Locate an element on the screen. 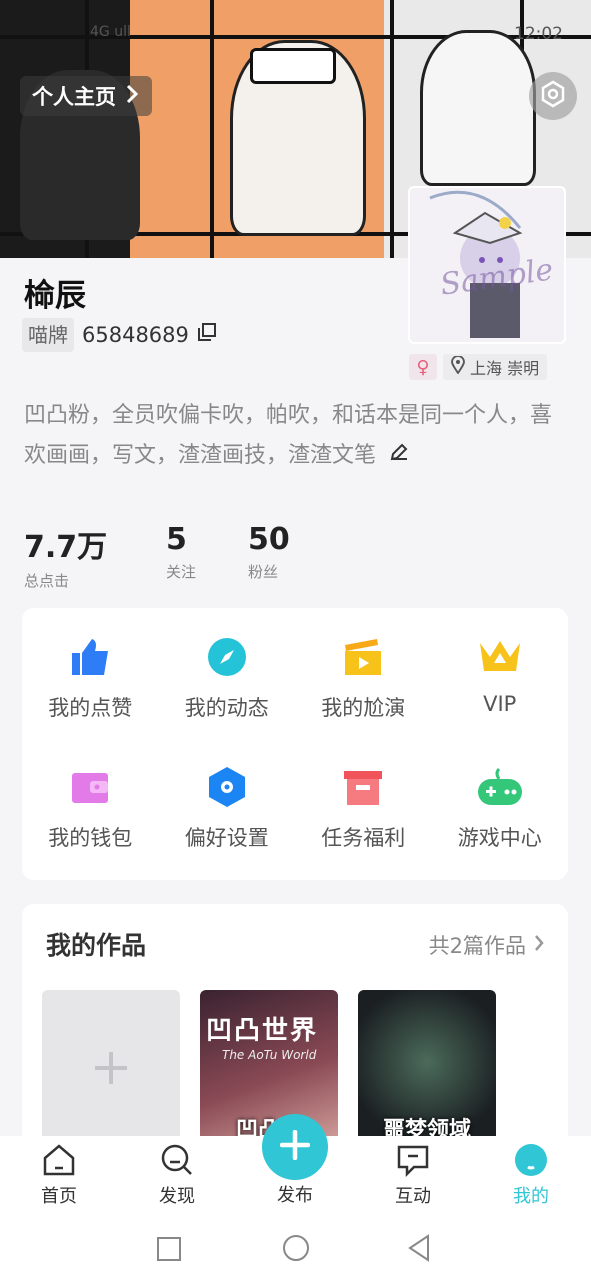  tab-label: 发现 is located at coordinates (177, 1196).